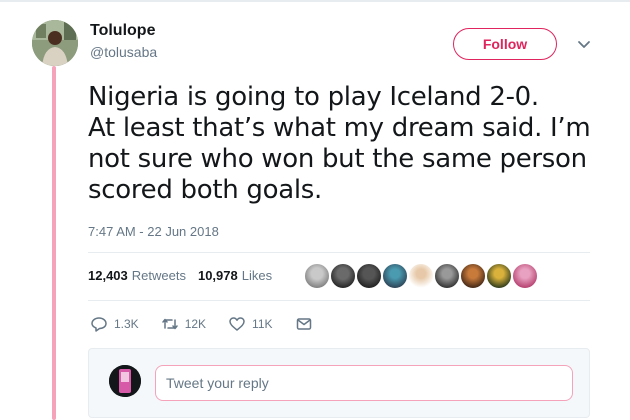  Describe the element at coordinates (505, 44) in the screenshot. I see `follow-button: Follow` at that location.